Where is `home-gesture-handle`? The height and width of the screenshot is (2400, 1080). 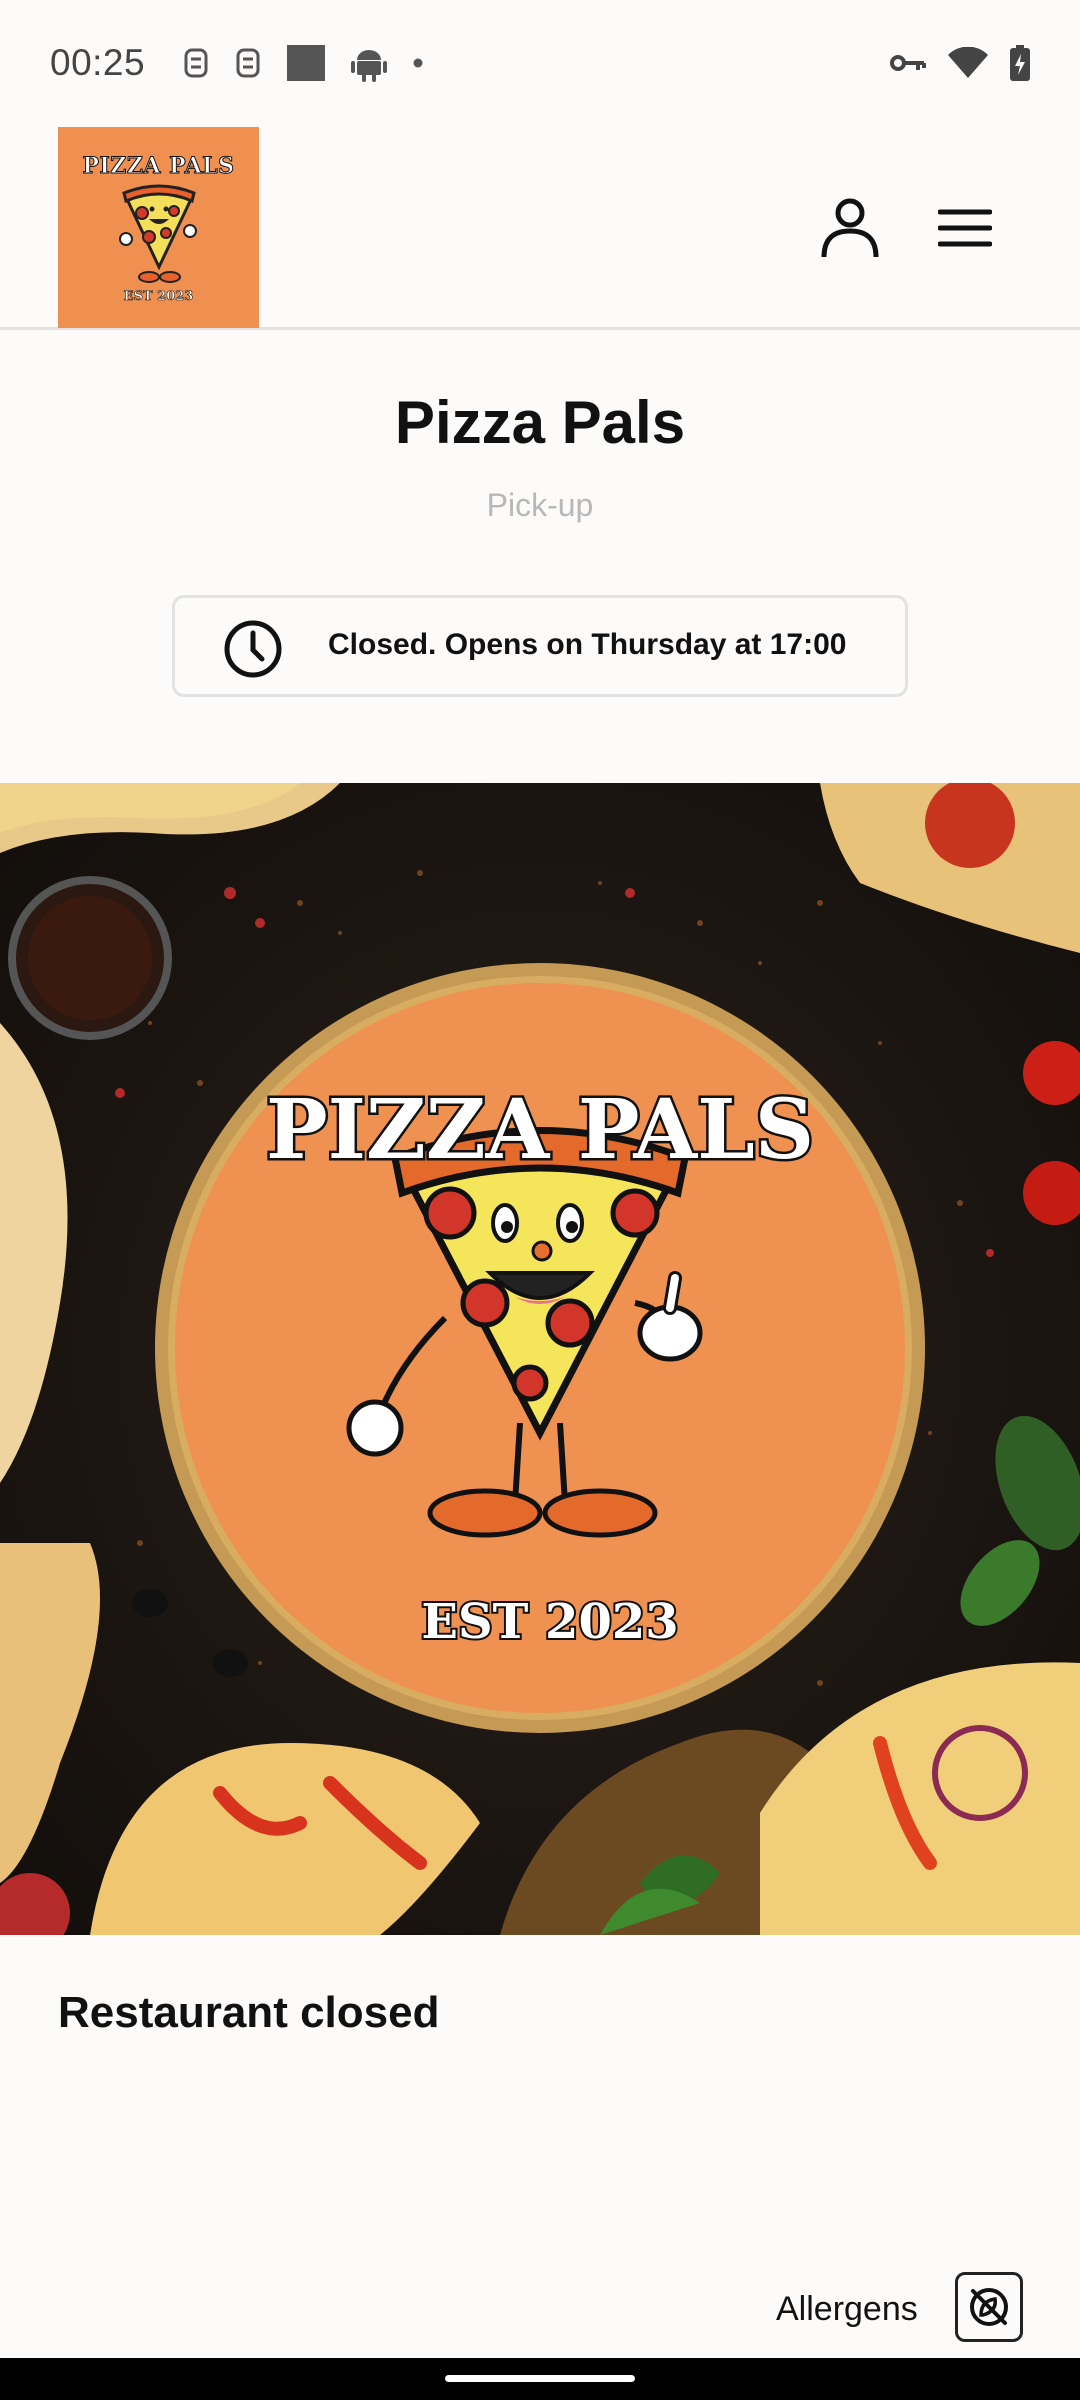
home-gesture-handle is located at coordinates (540, 2378).